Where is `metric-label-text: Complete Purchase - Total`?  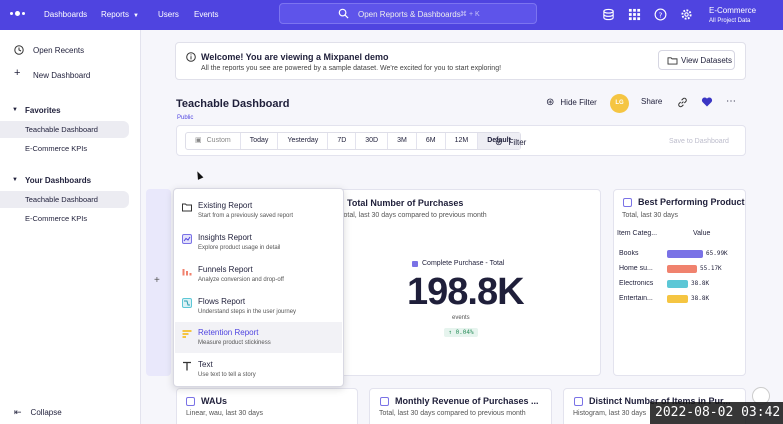 metric-label-text: Complete Purchase - Total is located at coordinates (463, 263).